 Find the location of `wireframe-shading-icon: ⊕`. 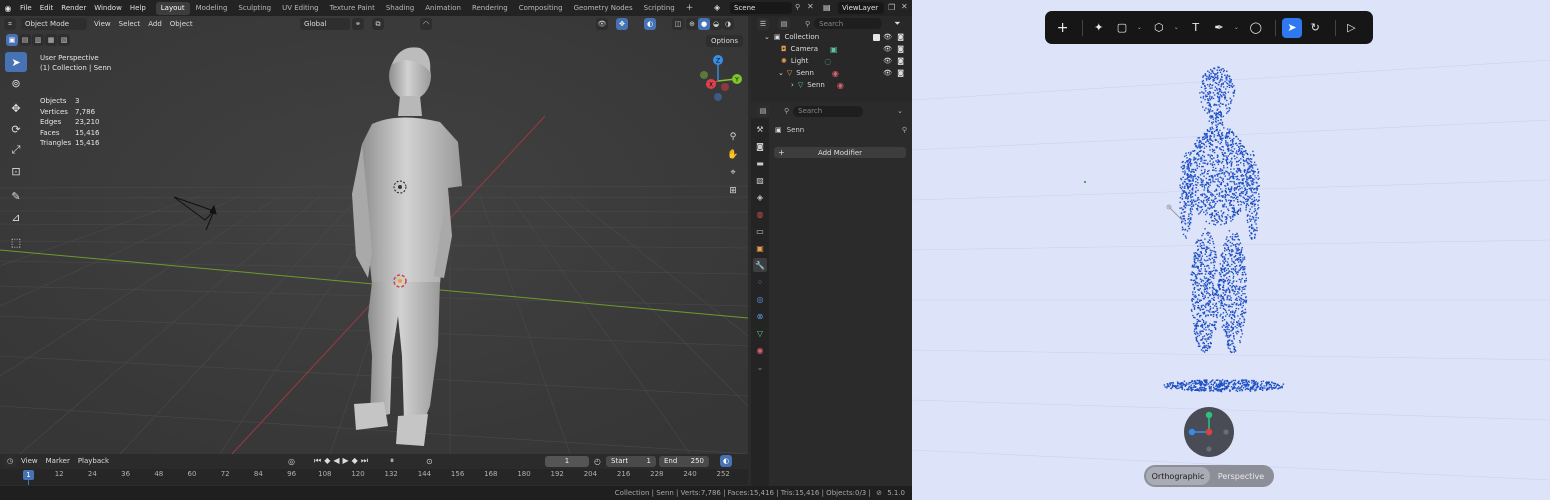

wireframe-shading-icon: ⊕ is located at coordinates (692, 24).